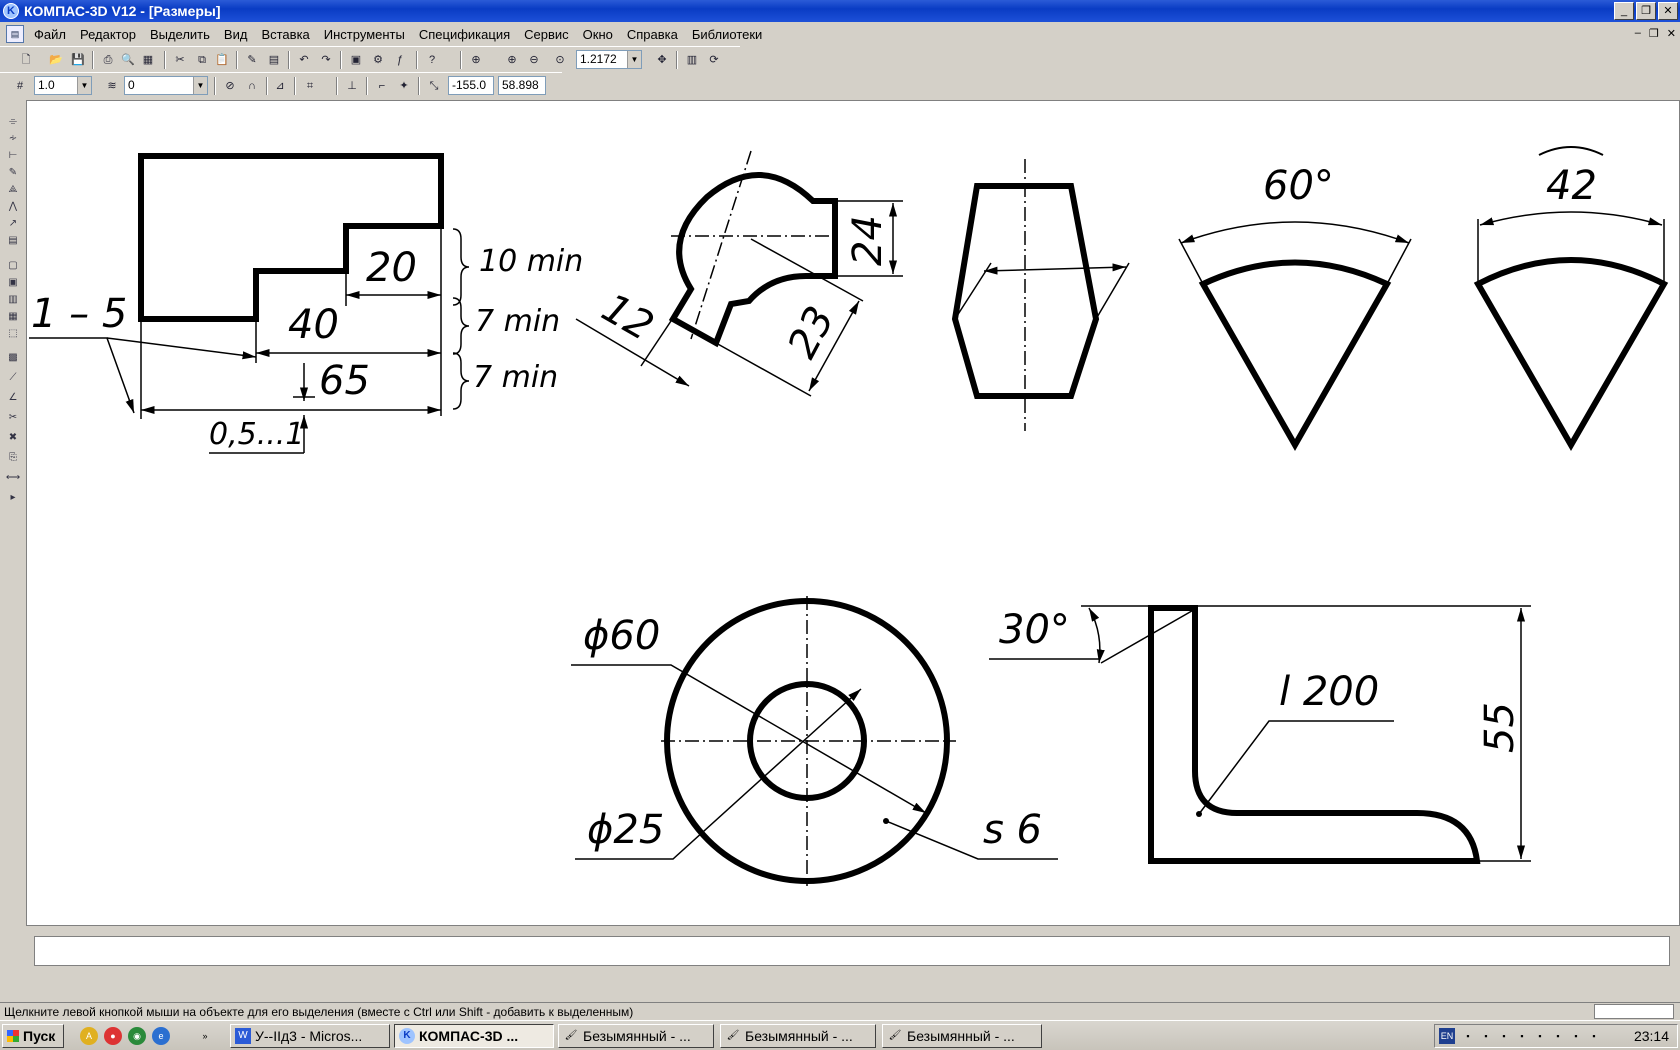 This screenshot has height=1050, width=1680. Describe the element at coordinates (1504, 1036) in the screenshot. I see `tray-icon-3: ▪` at that location.